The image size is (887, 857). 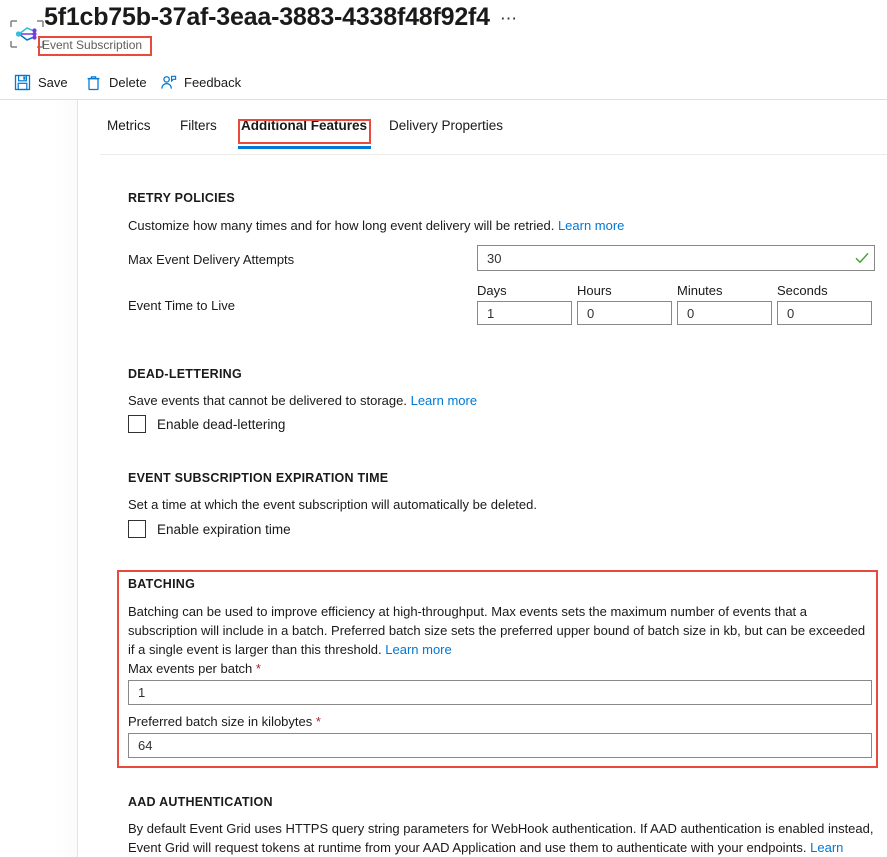 What do you see at coordinates (824, 313) in the screenshot?
I see `ttl-seconds-input: 0` at bounding box center [824, 313].